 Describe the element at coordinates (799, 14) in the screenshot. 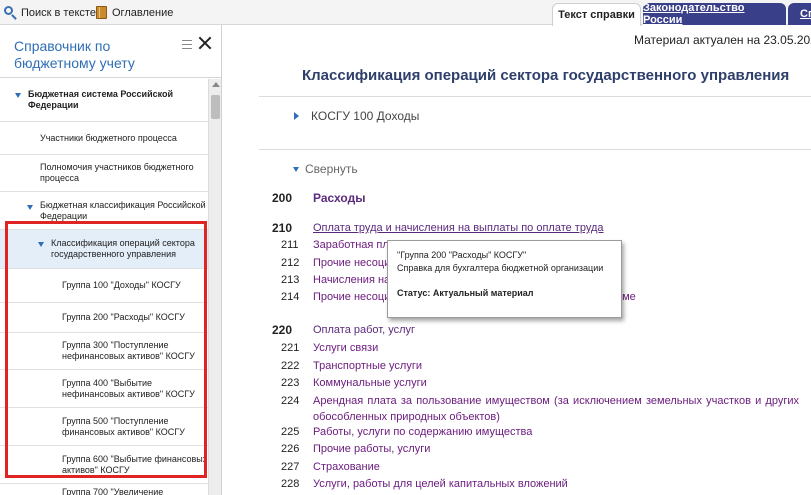

I see `tab-reference: Спра` at that location.